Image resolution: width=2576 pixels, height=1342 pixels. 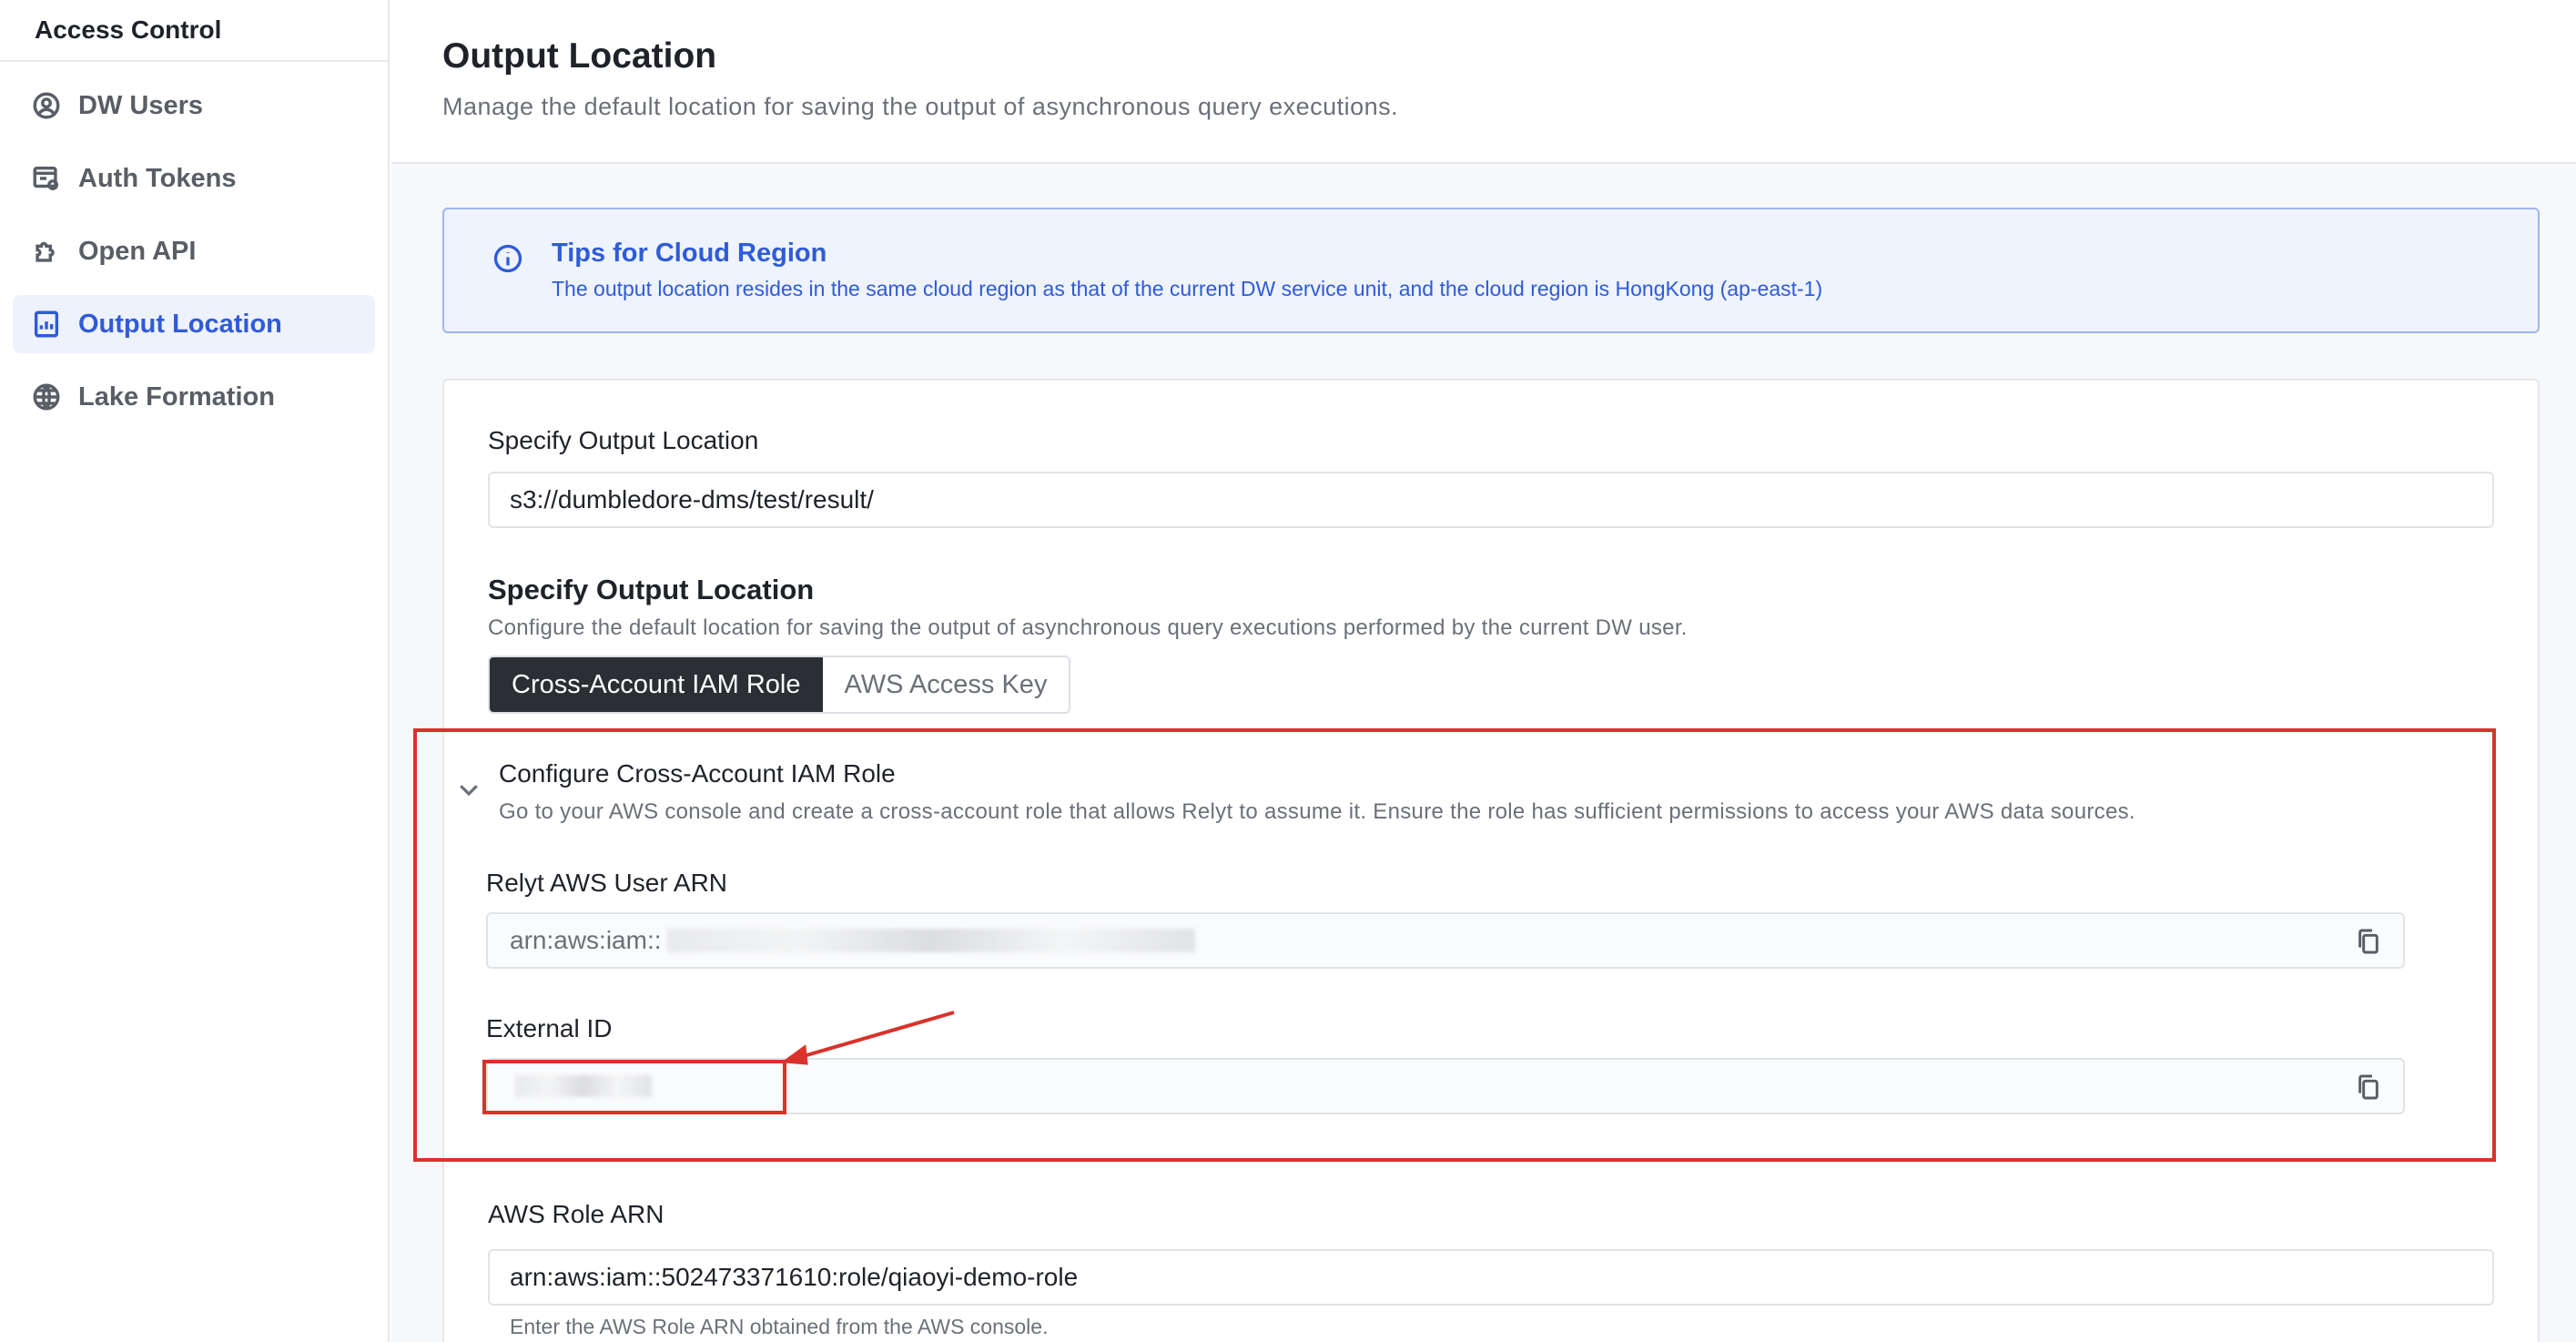 I want to click on auth-method-tabs: Cross-Account IAM Role AWS Access Key, so click(x=779, y=685).